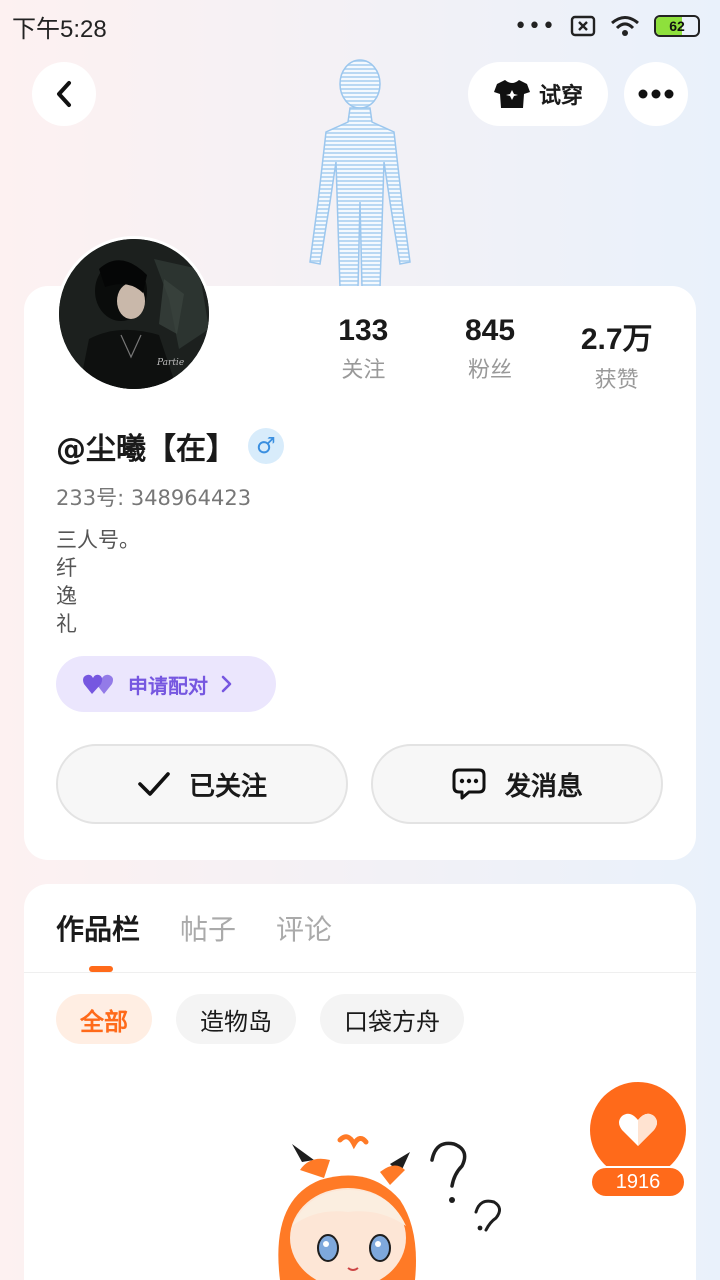 The width and height of the screenshot is (720, 1280). I want to click on tab-works: 作品栏, so click(98, 936).